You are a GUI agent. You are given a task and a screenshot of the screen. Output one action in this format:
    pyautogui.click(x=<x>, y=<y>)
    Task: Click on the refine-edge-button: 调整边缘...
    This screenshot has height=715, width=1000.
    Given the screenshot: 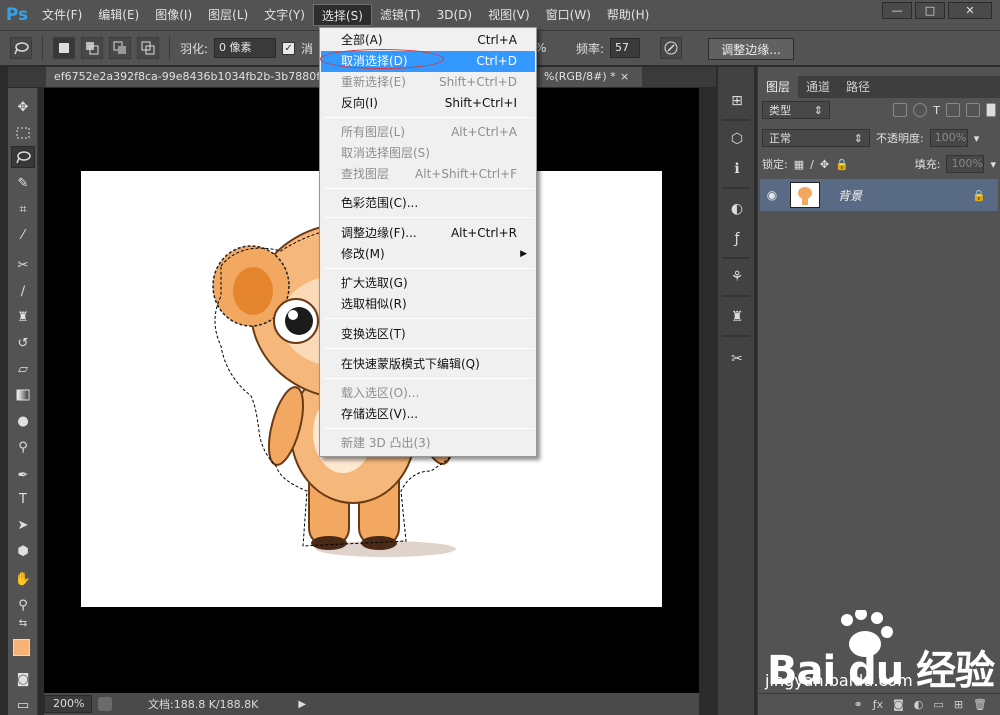 What is the action you would take?
    pyautogui.click(x=751, y=49)
    